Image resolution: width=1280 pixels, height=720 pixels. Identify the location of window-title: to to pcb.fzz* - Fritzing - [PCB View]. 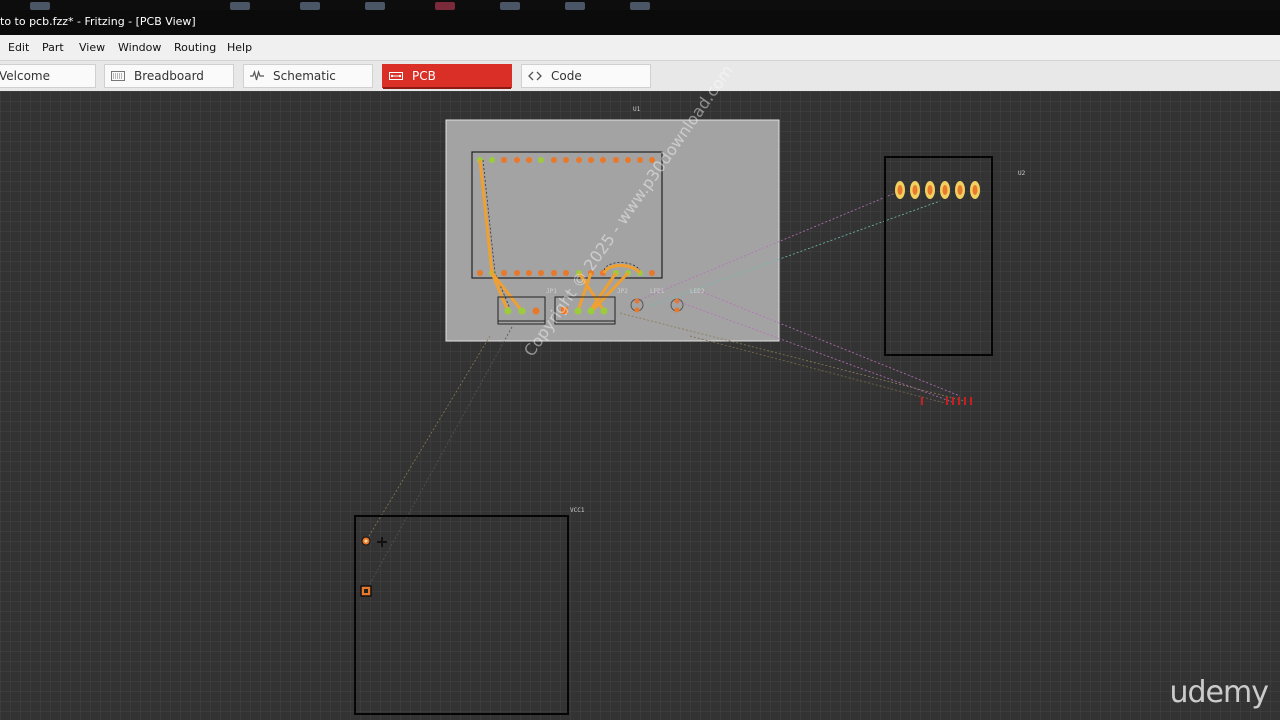
(98, 21).